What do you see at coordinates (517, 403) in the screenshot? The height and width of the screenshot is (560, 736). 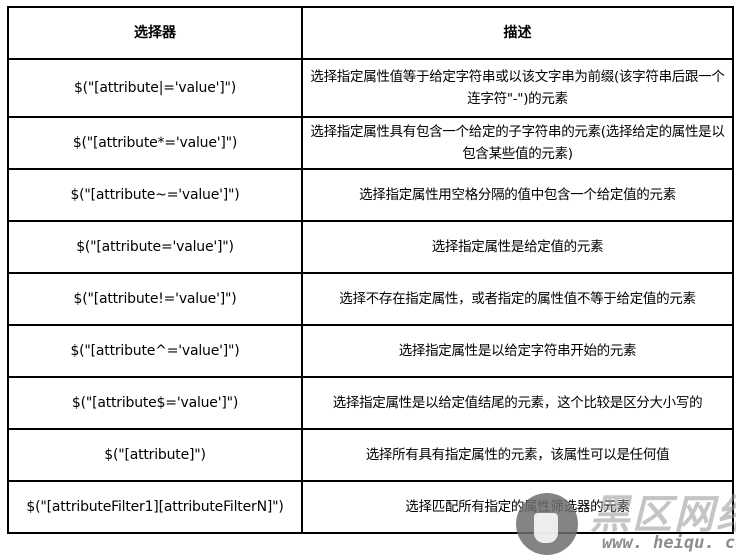 I see `description-cell: 选择指定属性是以给定值结尾的元素，这个比较是区分大小写的` at bounding box center [517, 403].